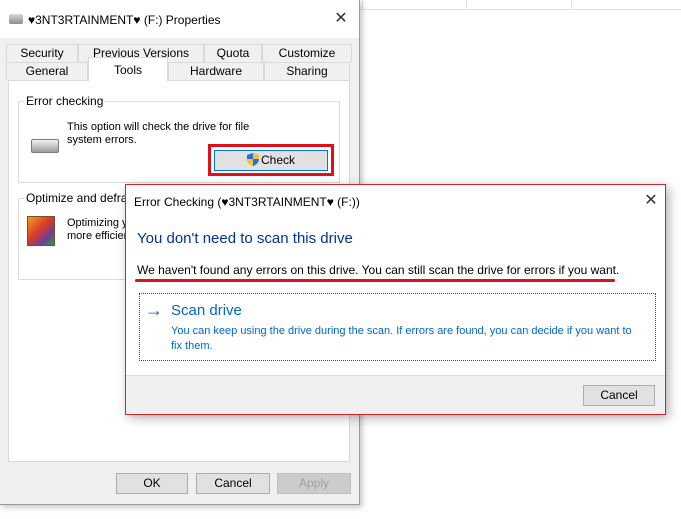 The height and width of the screenshot is (519, 681). What do you see at coordinates (314, 483) in the screenshot?
I see `apply-button: Apply` at bounding box center [314, 483].